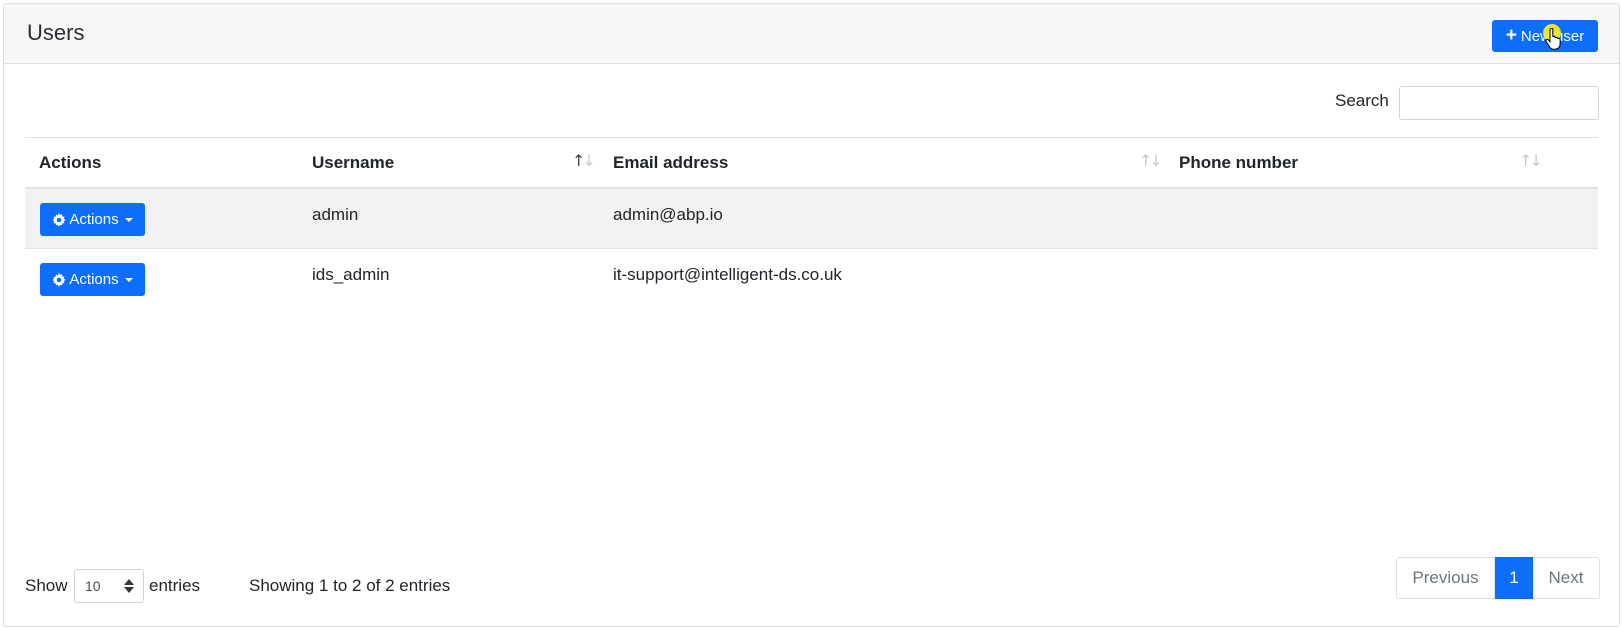 The image size is (1623, 629). Describe the element at coordinates (727, 274) in the screenshot. I see `cell-email: it-support@intelligent-ds.co.uk` at that location.